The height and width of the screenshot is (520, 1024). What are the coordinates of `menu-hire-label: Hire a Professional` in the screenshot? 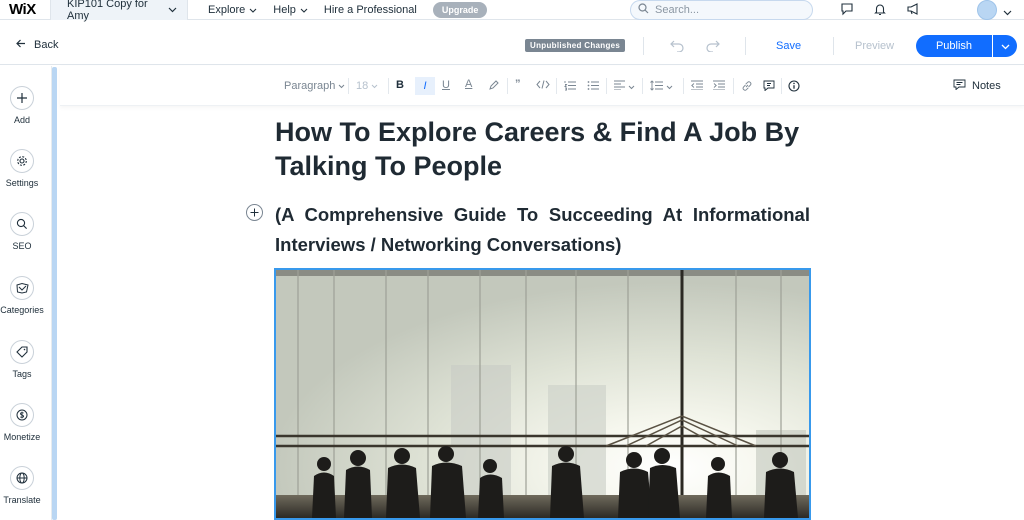 It's located at (370, 9).